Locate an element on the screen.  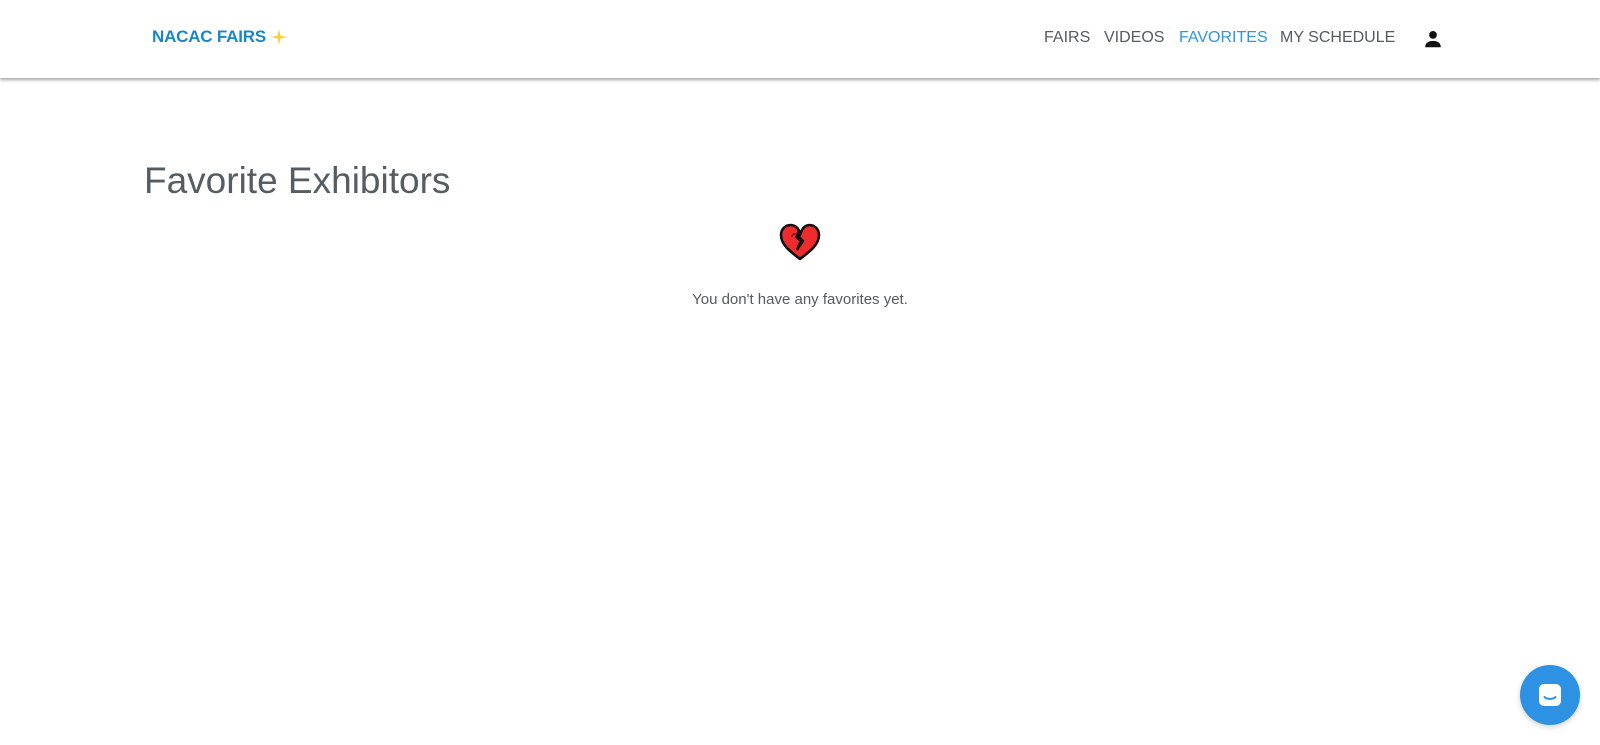
chat-icon is located at coordinates (1550, 695).